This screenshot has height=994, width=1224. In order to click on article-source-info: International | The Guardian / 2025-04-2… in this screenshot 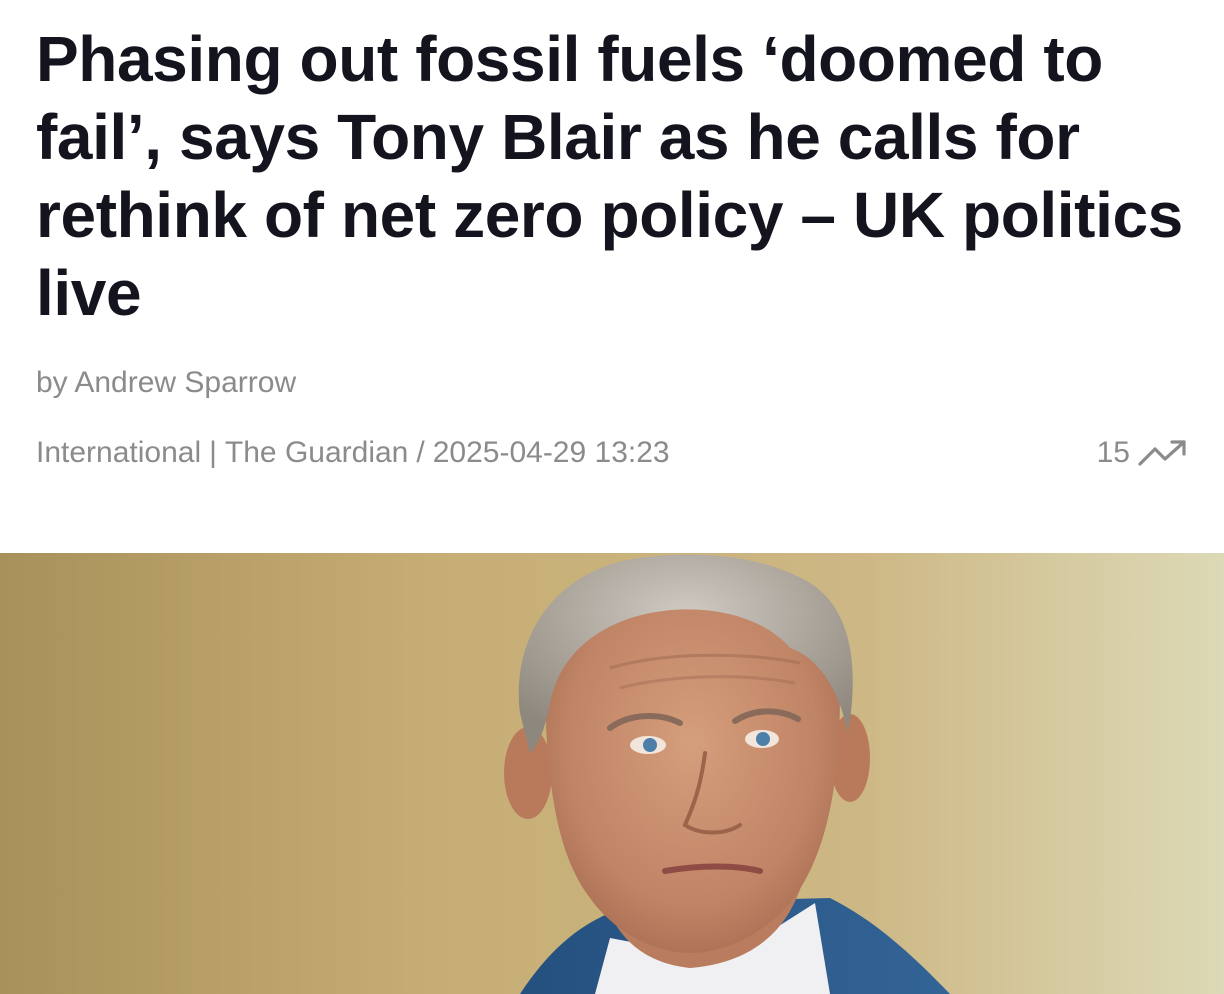, I will do `click(353, 453)`.